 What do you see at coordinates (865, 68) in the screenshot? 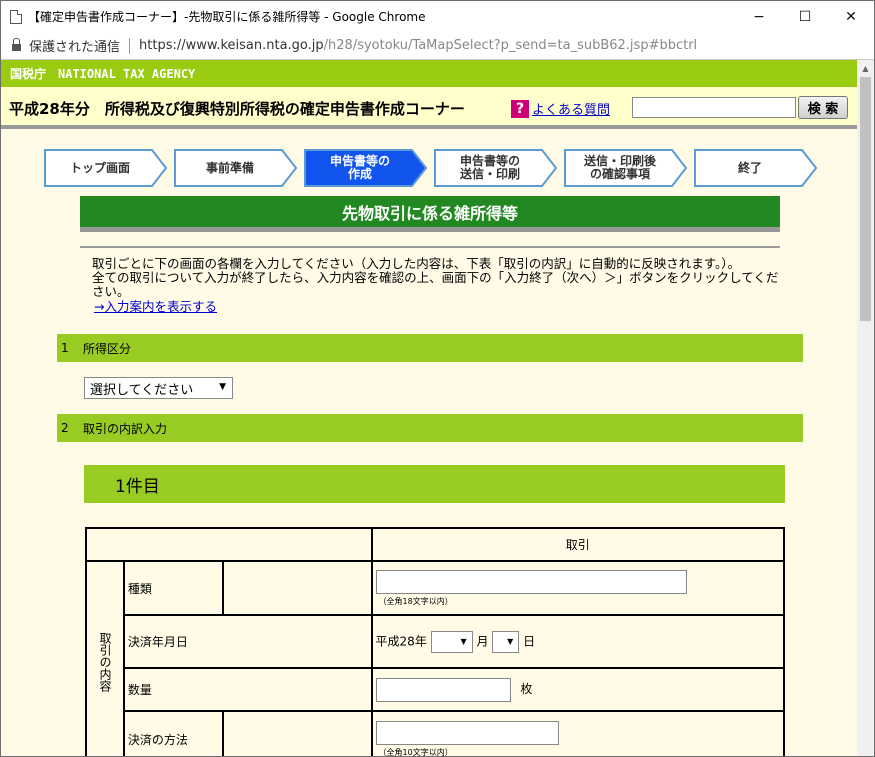
I see `scroll-up-icon: ▲` at bounding box center [865, 68].